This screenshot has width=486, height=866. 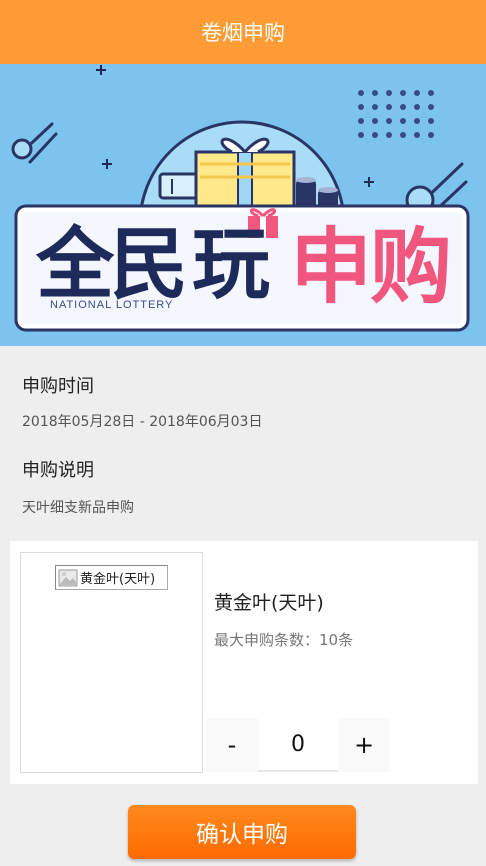 What do you see at coordinates (180, 186) in the screenshot?
I see `ticket-icon` at bounding box center [180, 186].